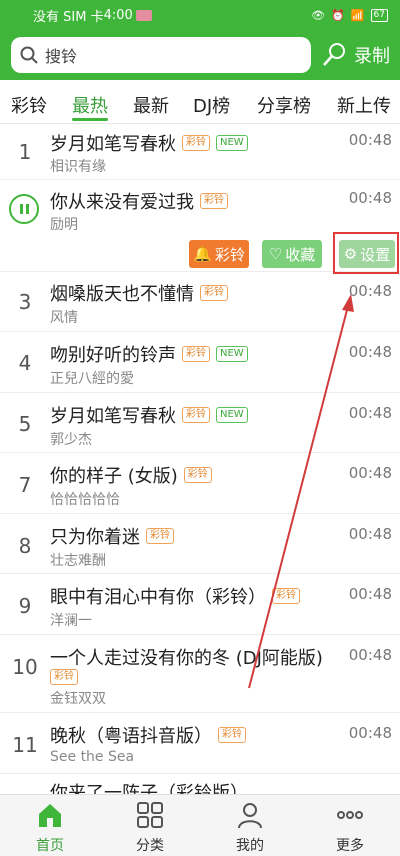  I want to click on alarm-icon: ⏰, so click(338, 15).